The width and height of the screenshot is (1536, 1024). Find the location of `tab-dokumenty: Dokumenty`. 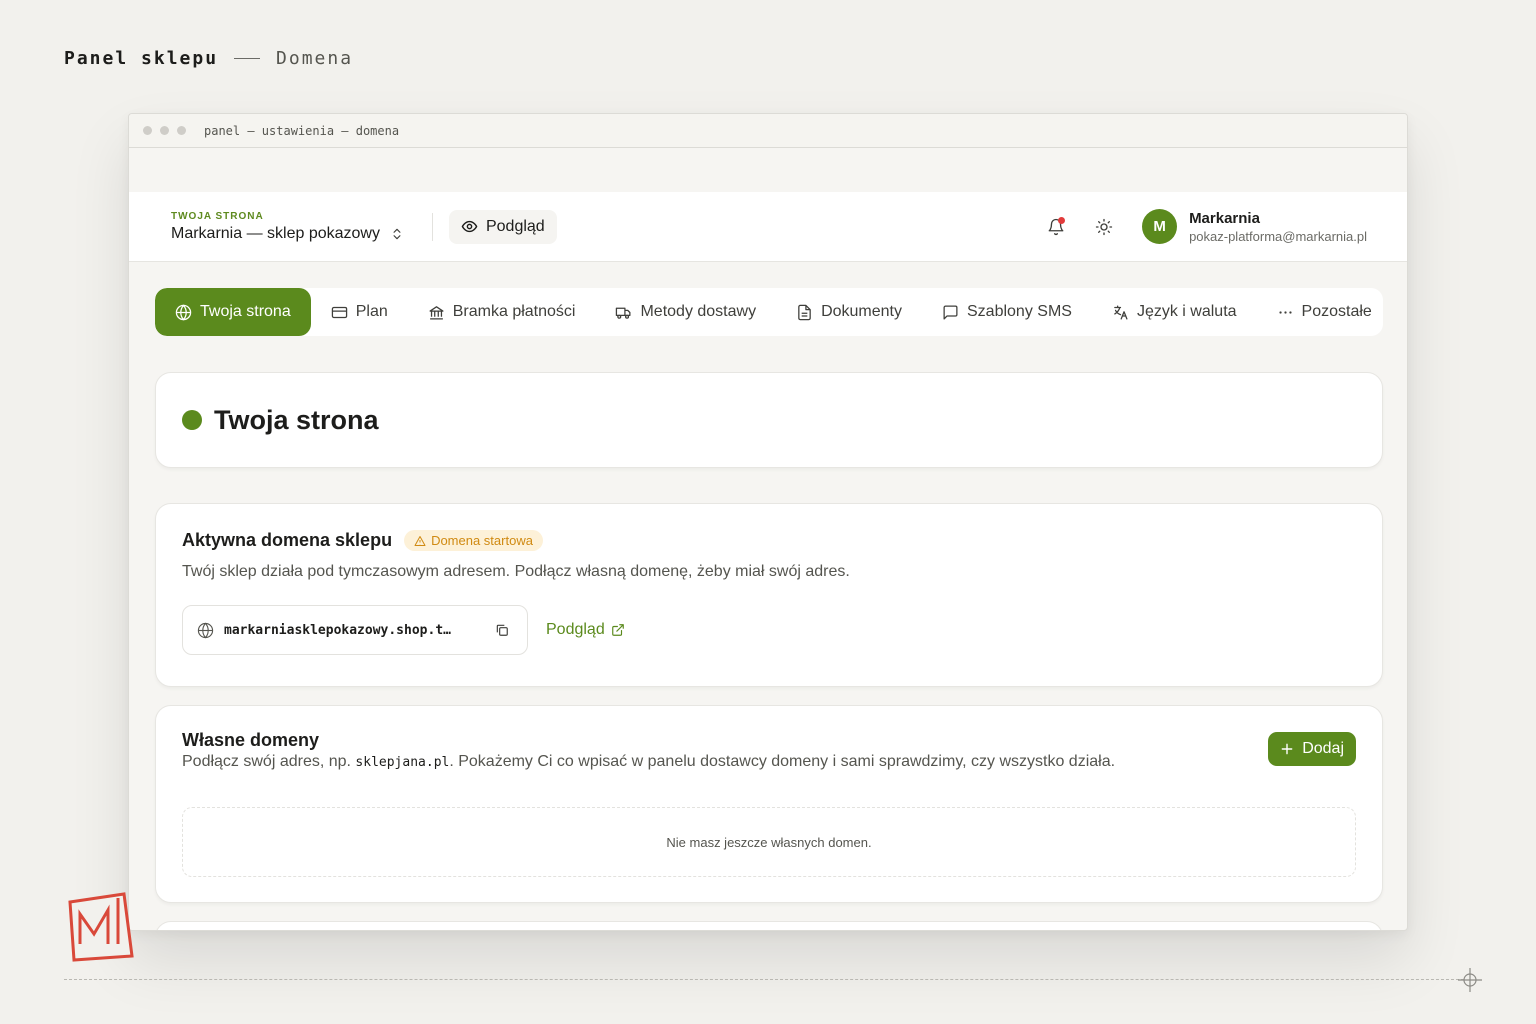

tab-dokumenty: Dokumenty is located at coordinates (849, 312).